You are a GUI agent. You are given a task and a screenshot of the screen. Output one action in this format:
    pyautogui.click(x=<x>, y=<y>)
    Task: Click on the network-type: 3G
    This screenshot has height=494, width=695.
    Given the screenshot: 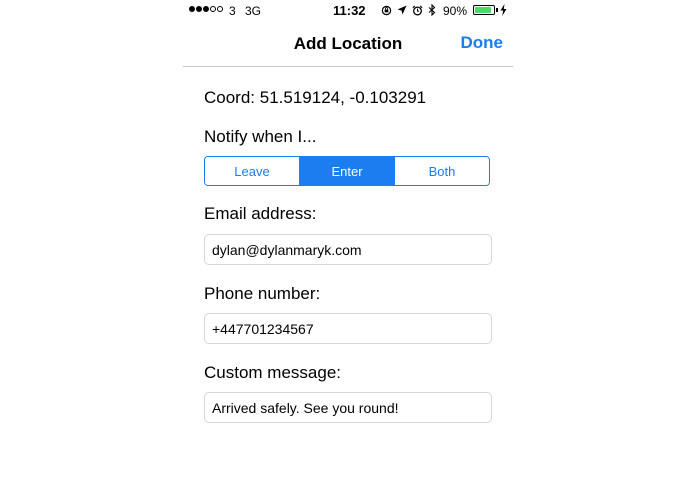 What is the action you would take?
    pyautogui.click(x=253, y=11)
    